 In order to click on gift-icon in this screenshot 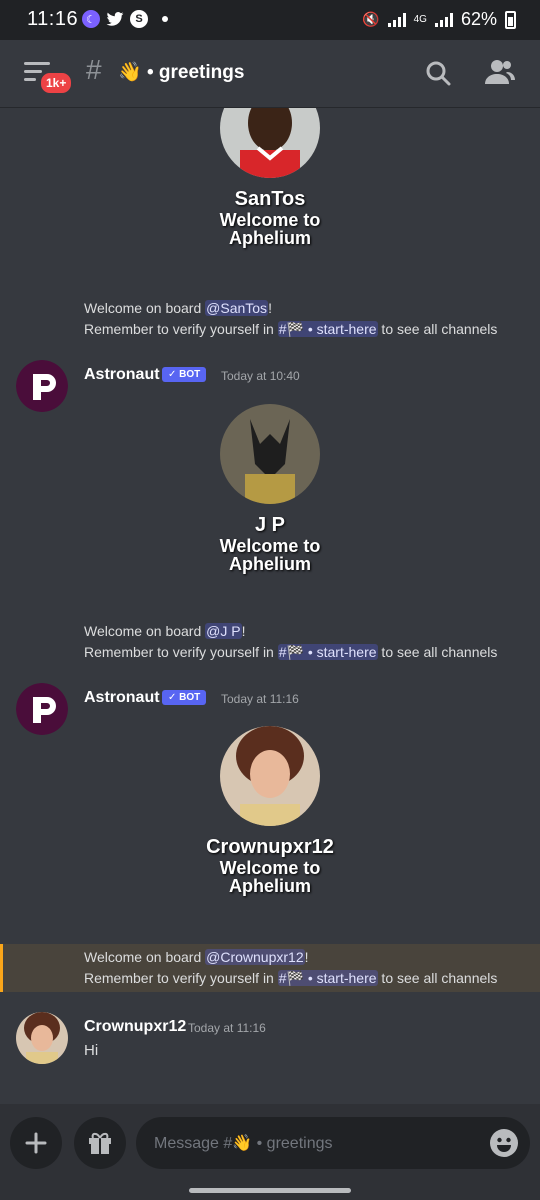, I will do `click(100, 1143)`.